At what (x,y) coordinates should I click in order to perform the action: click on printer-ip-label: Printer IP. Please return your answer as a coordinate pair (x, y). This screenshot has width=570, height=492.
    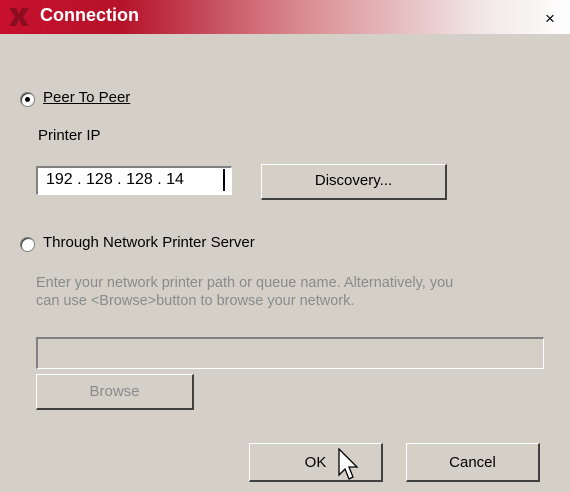
    Looking at the image, I should click on (69, 135).